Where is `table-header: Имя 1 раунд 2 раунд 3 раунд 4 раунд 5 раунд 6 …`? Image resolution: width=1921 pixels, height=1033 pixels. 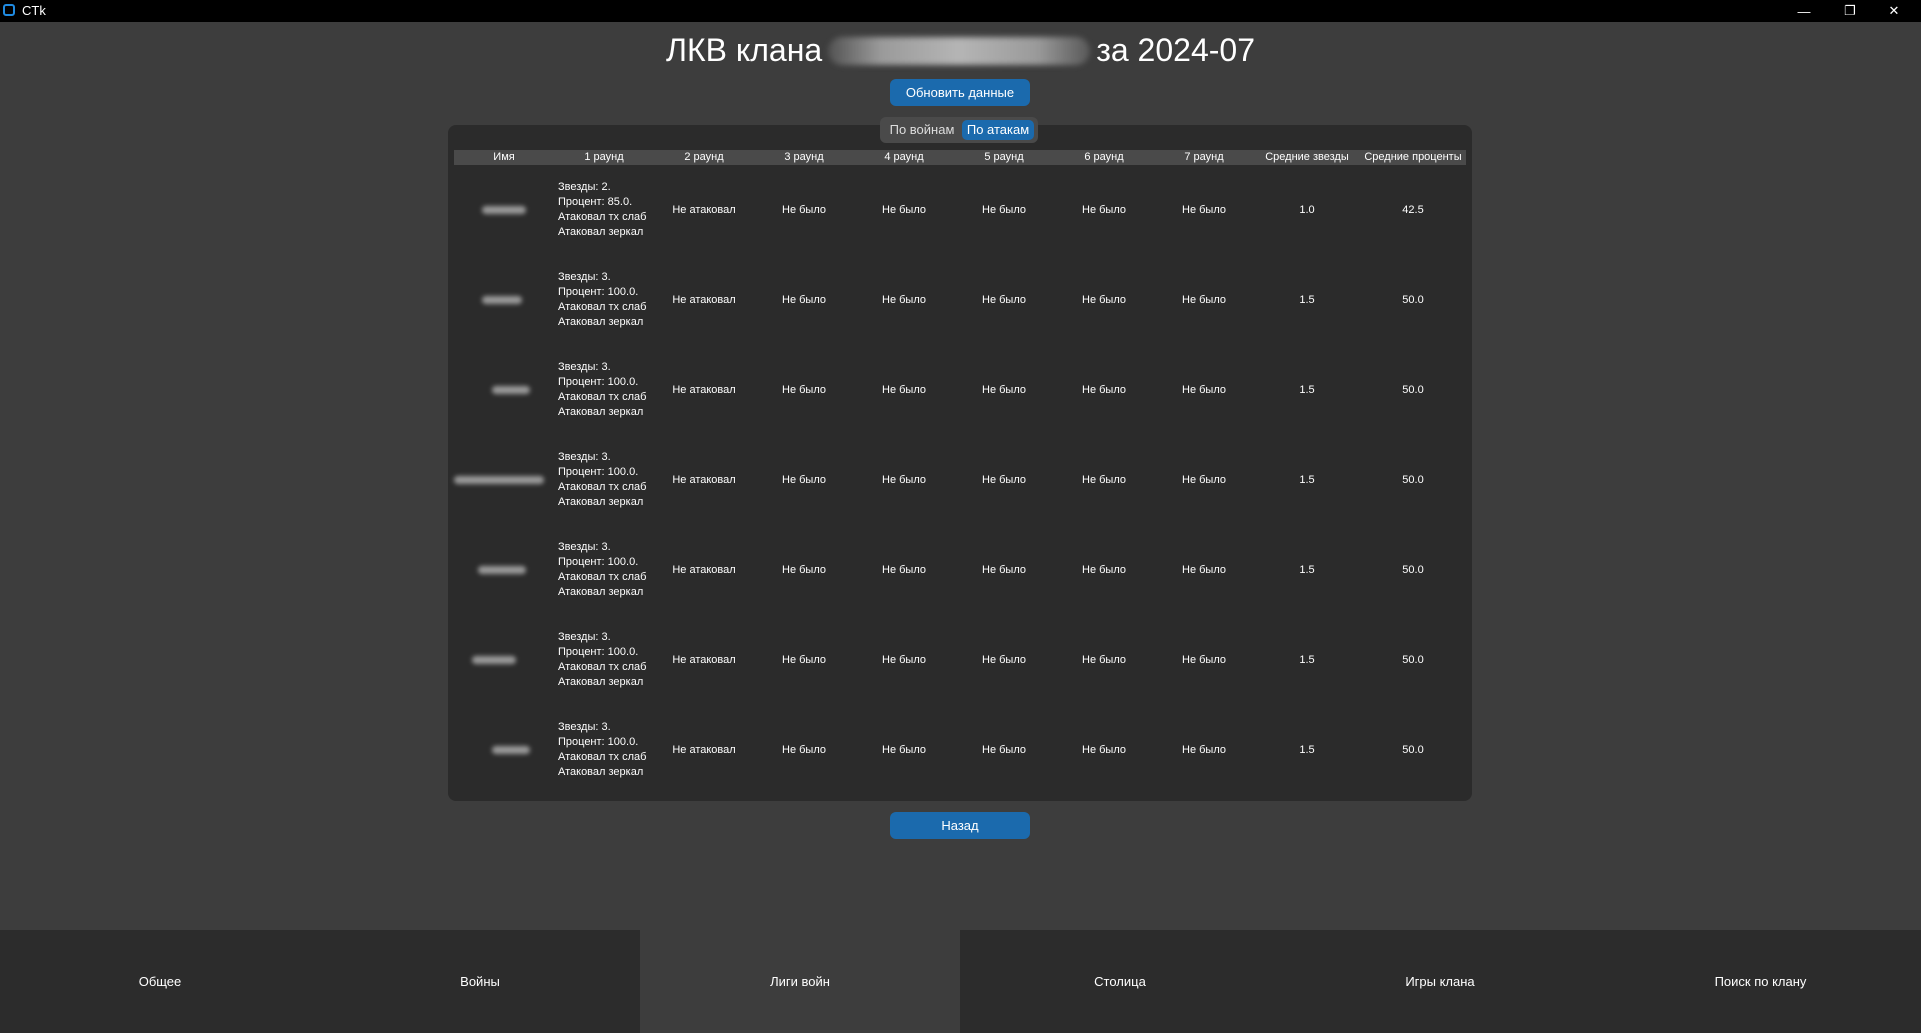
table-header: Имя 1 раунд 2 раунд 3 раунд 4 раунд 5 раунд 6 … is located at coordinates (960, 157).